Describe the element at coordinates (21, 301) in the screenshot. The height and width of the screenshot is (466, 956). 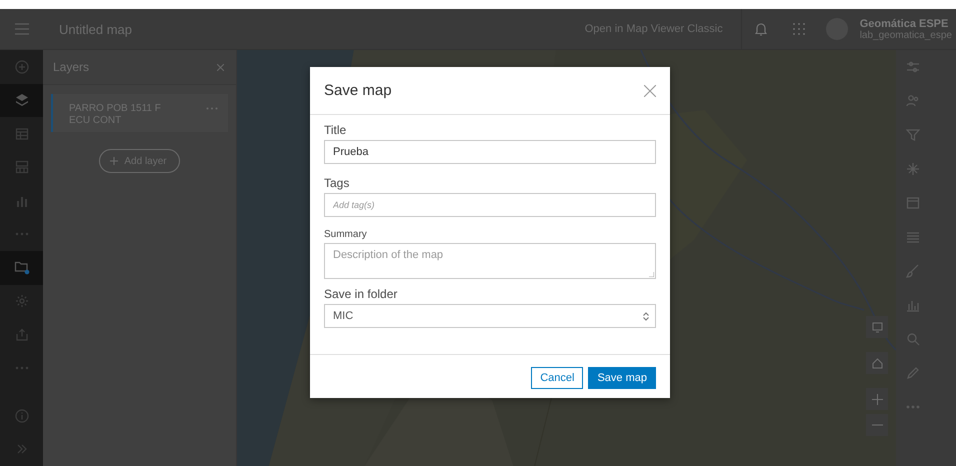
I see `settings-icon` at that location.